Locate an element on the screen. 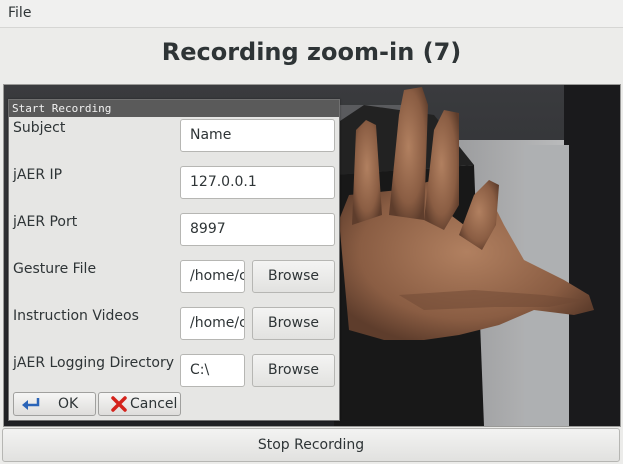 The image size is (623, 464). instruction-videos-label: Instruction Videos is located at coordinates (76, 316).